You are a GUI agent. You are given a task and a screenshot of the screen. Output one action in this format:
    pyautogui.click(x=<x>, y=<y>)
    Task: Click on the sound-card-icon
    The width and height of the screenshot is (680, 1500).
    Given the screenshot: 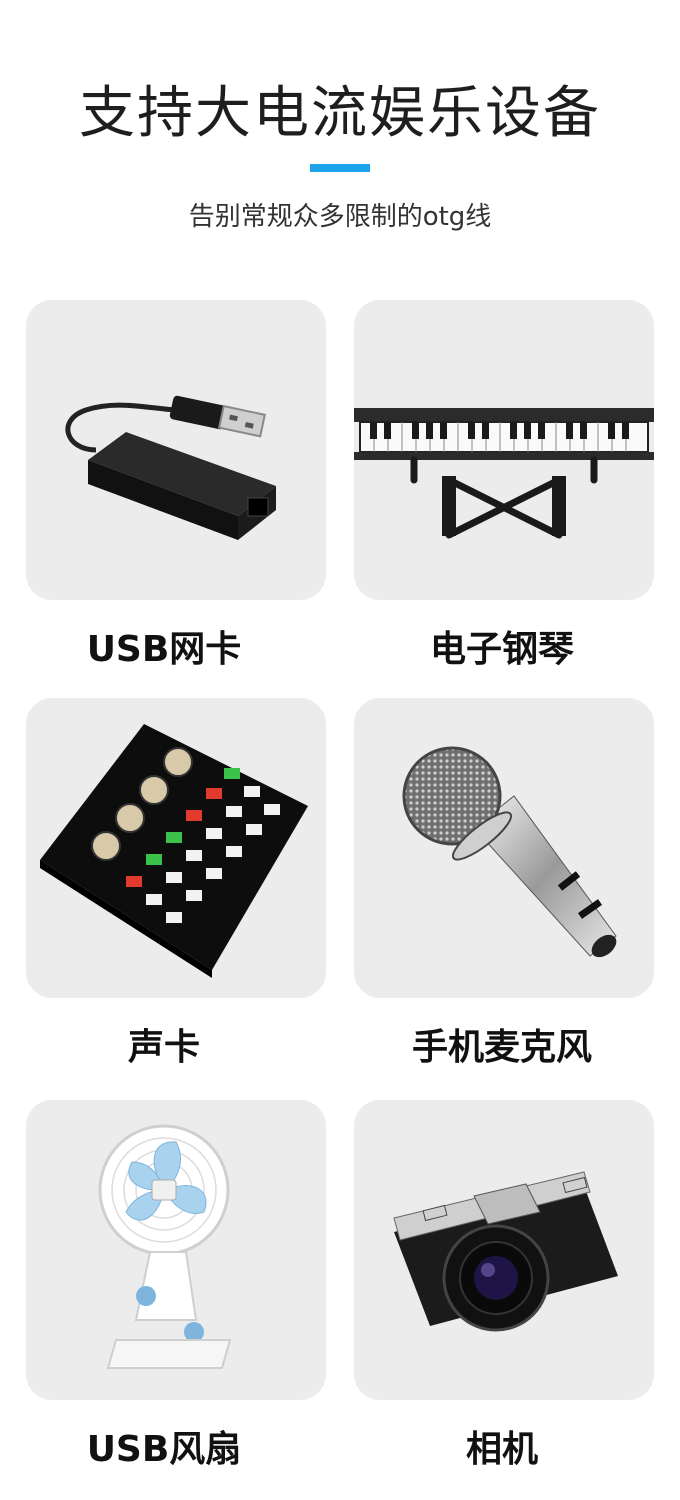 What is the action you would take?
    pyautogui.click(x=174, y=851)
    